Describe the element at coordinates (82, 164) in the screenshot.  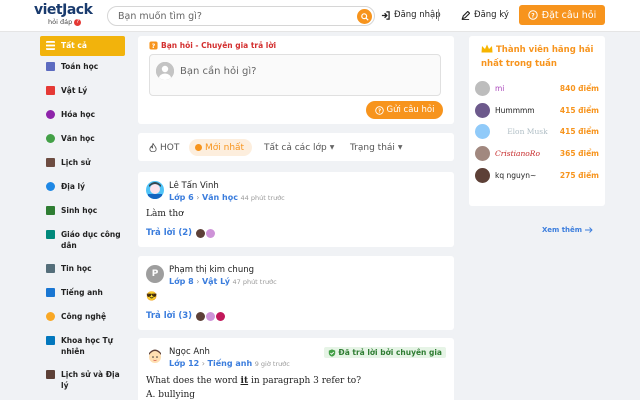
I see `sidebar-item-history: Lịch sử` at that location.